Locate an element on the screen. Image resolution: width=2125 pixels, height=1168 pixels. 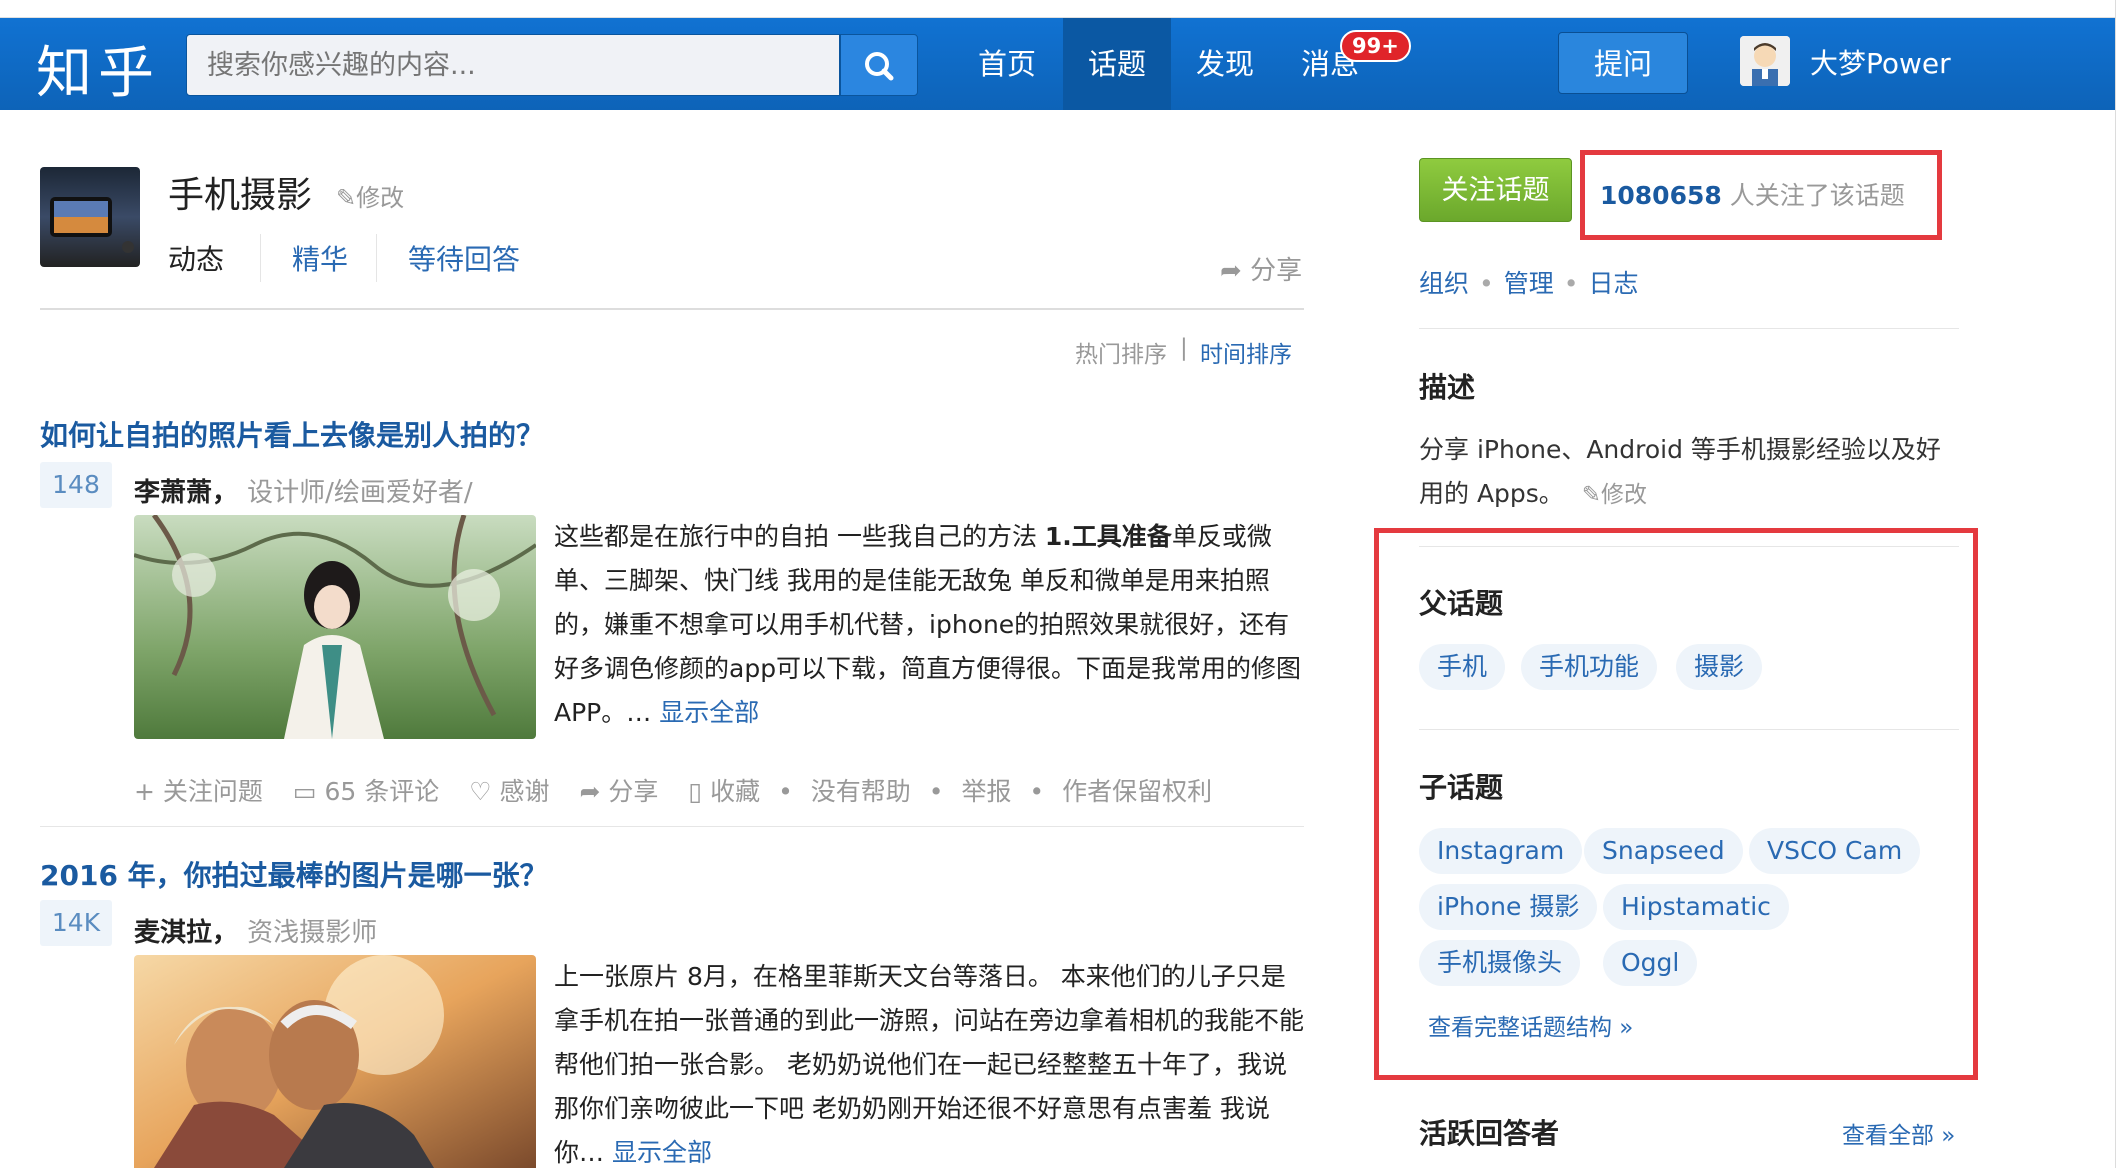
sort-time: 时间排序 is located at coordinates (1246, 352).